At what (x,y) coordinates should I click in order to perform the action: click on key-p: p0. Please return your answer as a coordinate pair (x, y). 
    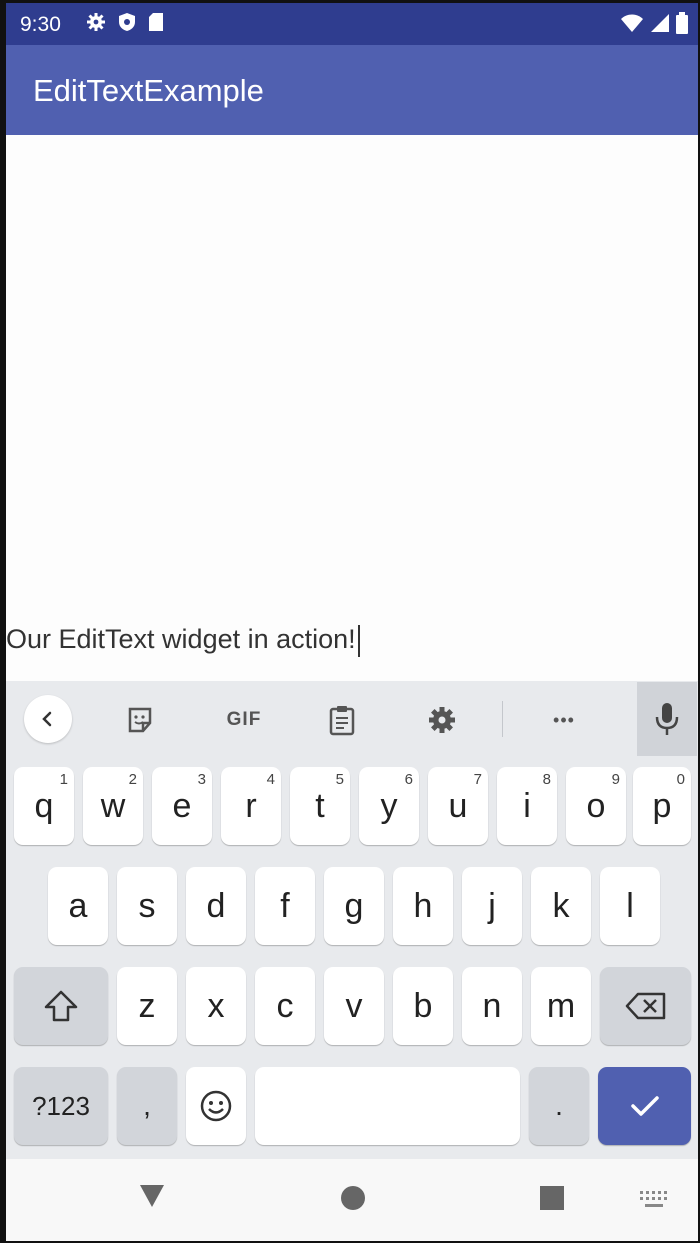
    Looking at the image, I should click on (662, 806).